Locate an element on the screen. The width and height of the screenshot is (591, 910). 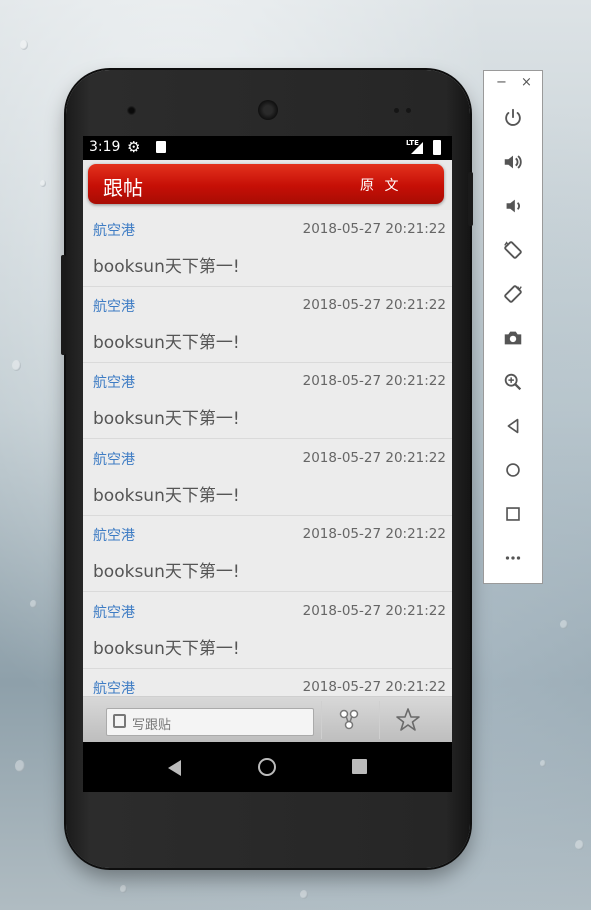
favorite-button is located at coordinates (408, 720).